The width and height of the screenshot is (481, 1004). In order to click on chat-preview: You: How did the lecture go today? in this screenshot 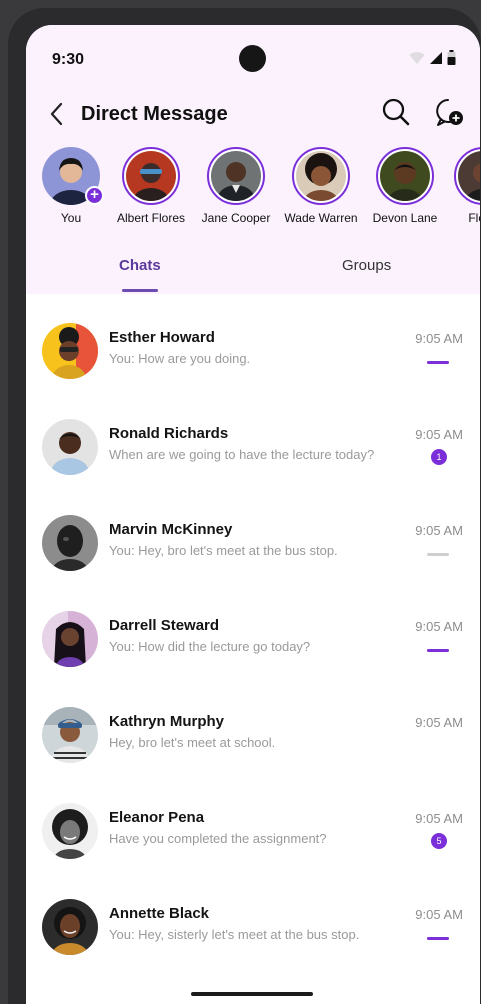, I will do `click(210, 646)`.